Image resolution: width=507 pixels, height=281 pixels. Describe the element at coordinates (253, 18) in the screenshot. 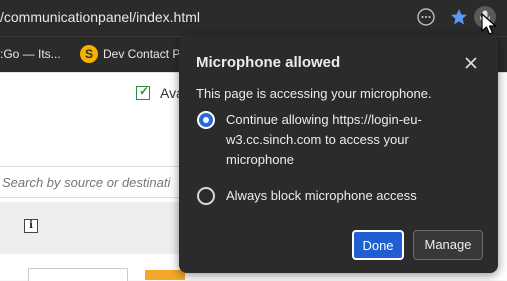

I see `address-bar: /communicationpanel/index.html` at that location.